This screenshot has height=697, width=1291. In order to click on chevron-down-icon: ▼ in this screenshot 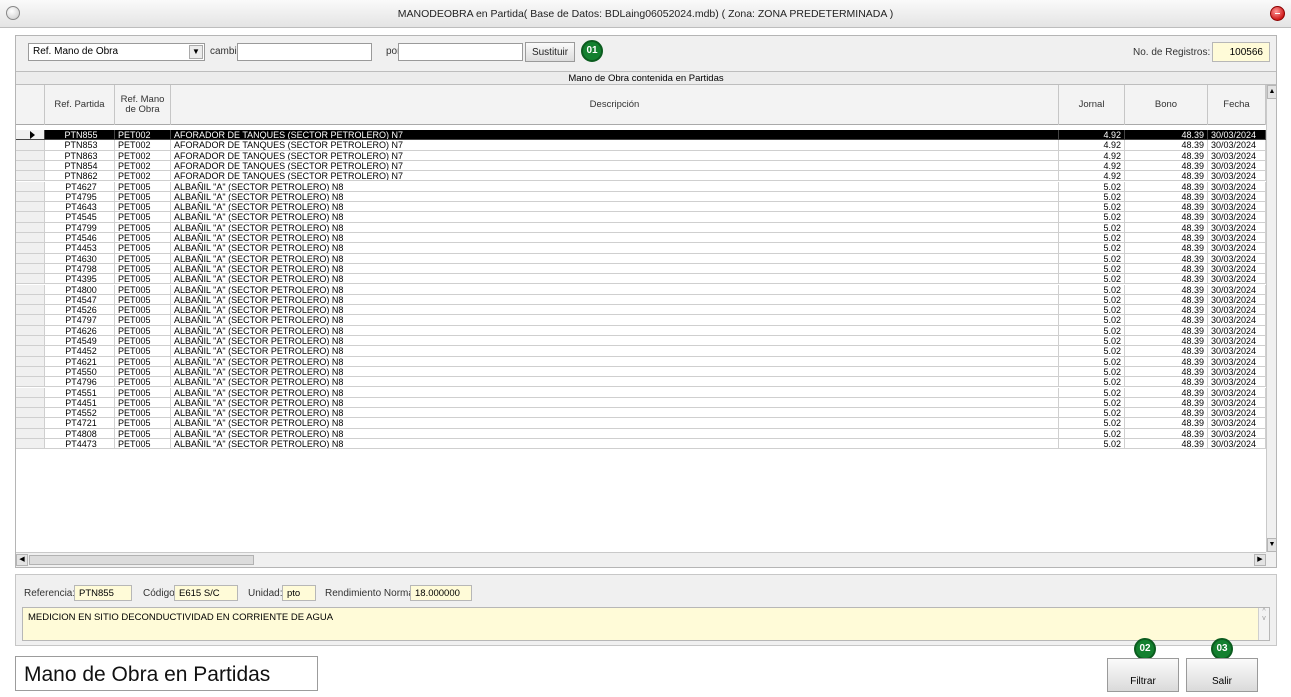, I will do `click(196, 52)`.